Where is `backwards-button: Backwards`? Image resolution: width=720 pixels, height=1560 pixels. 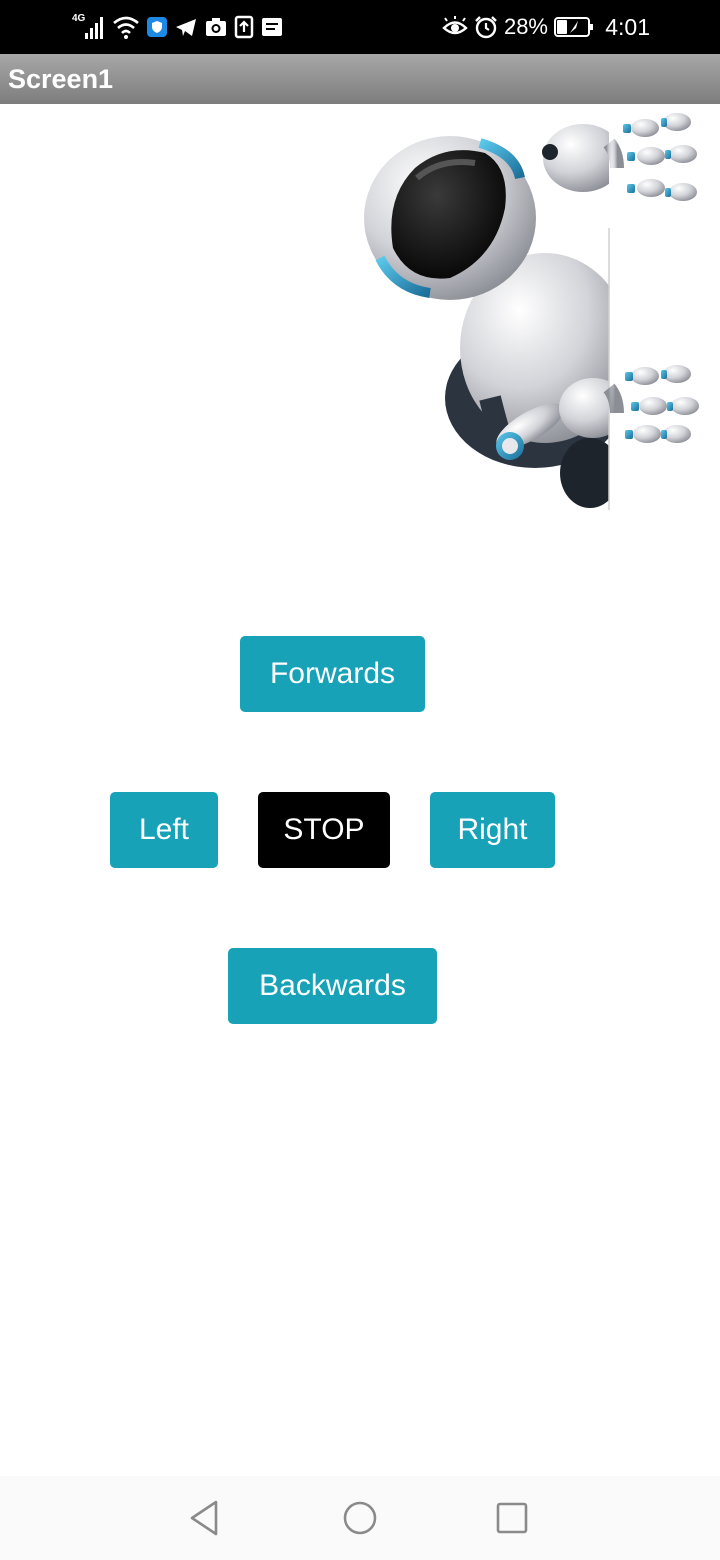 backwards-button: Backwards is located at coordinates (332, 986).